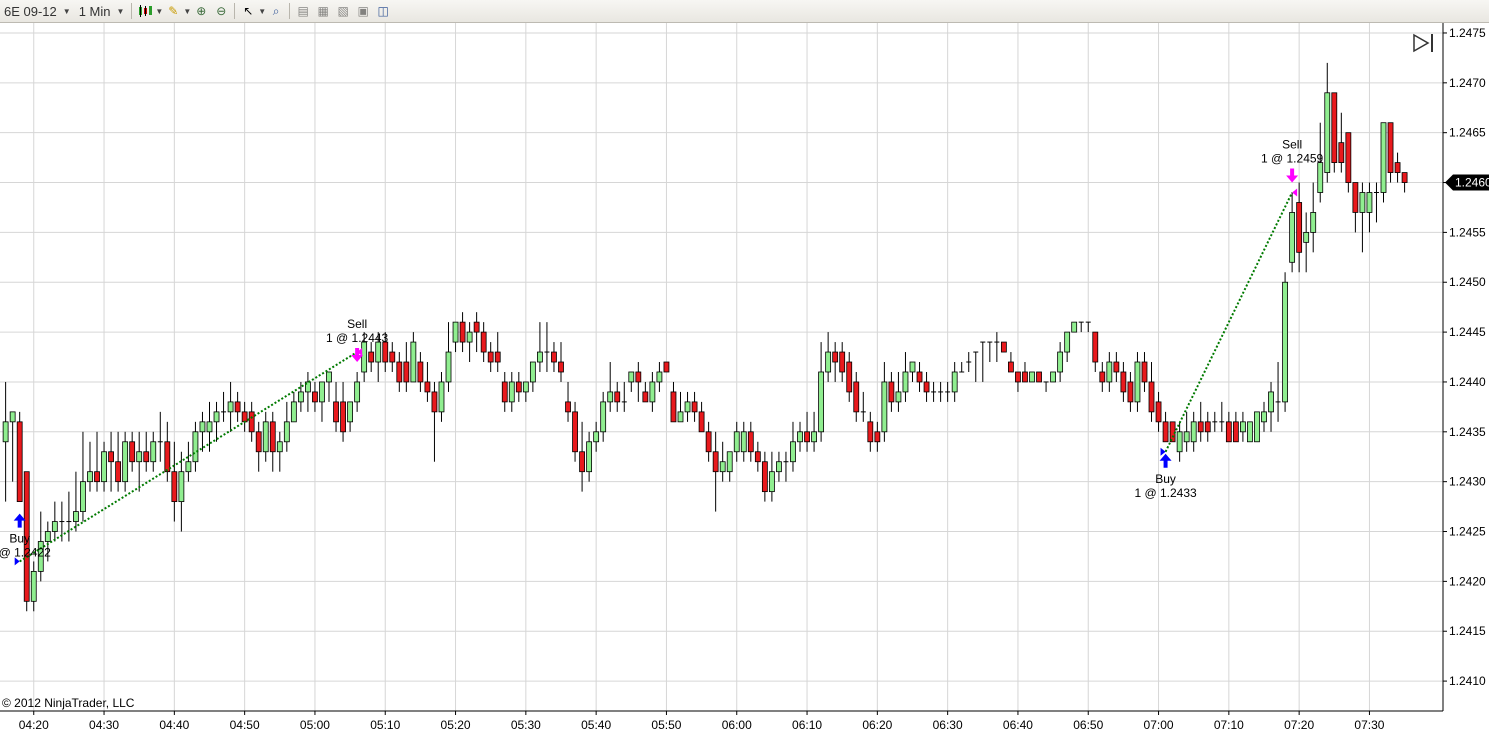 This screenshot has height=742, width=1489. I want to click on interval-selector: 1 Min ▼, so click(102, 11).